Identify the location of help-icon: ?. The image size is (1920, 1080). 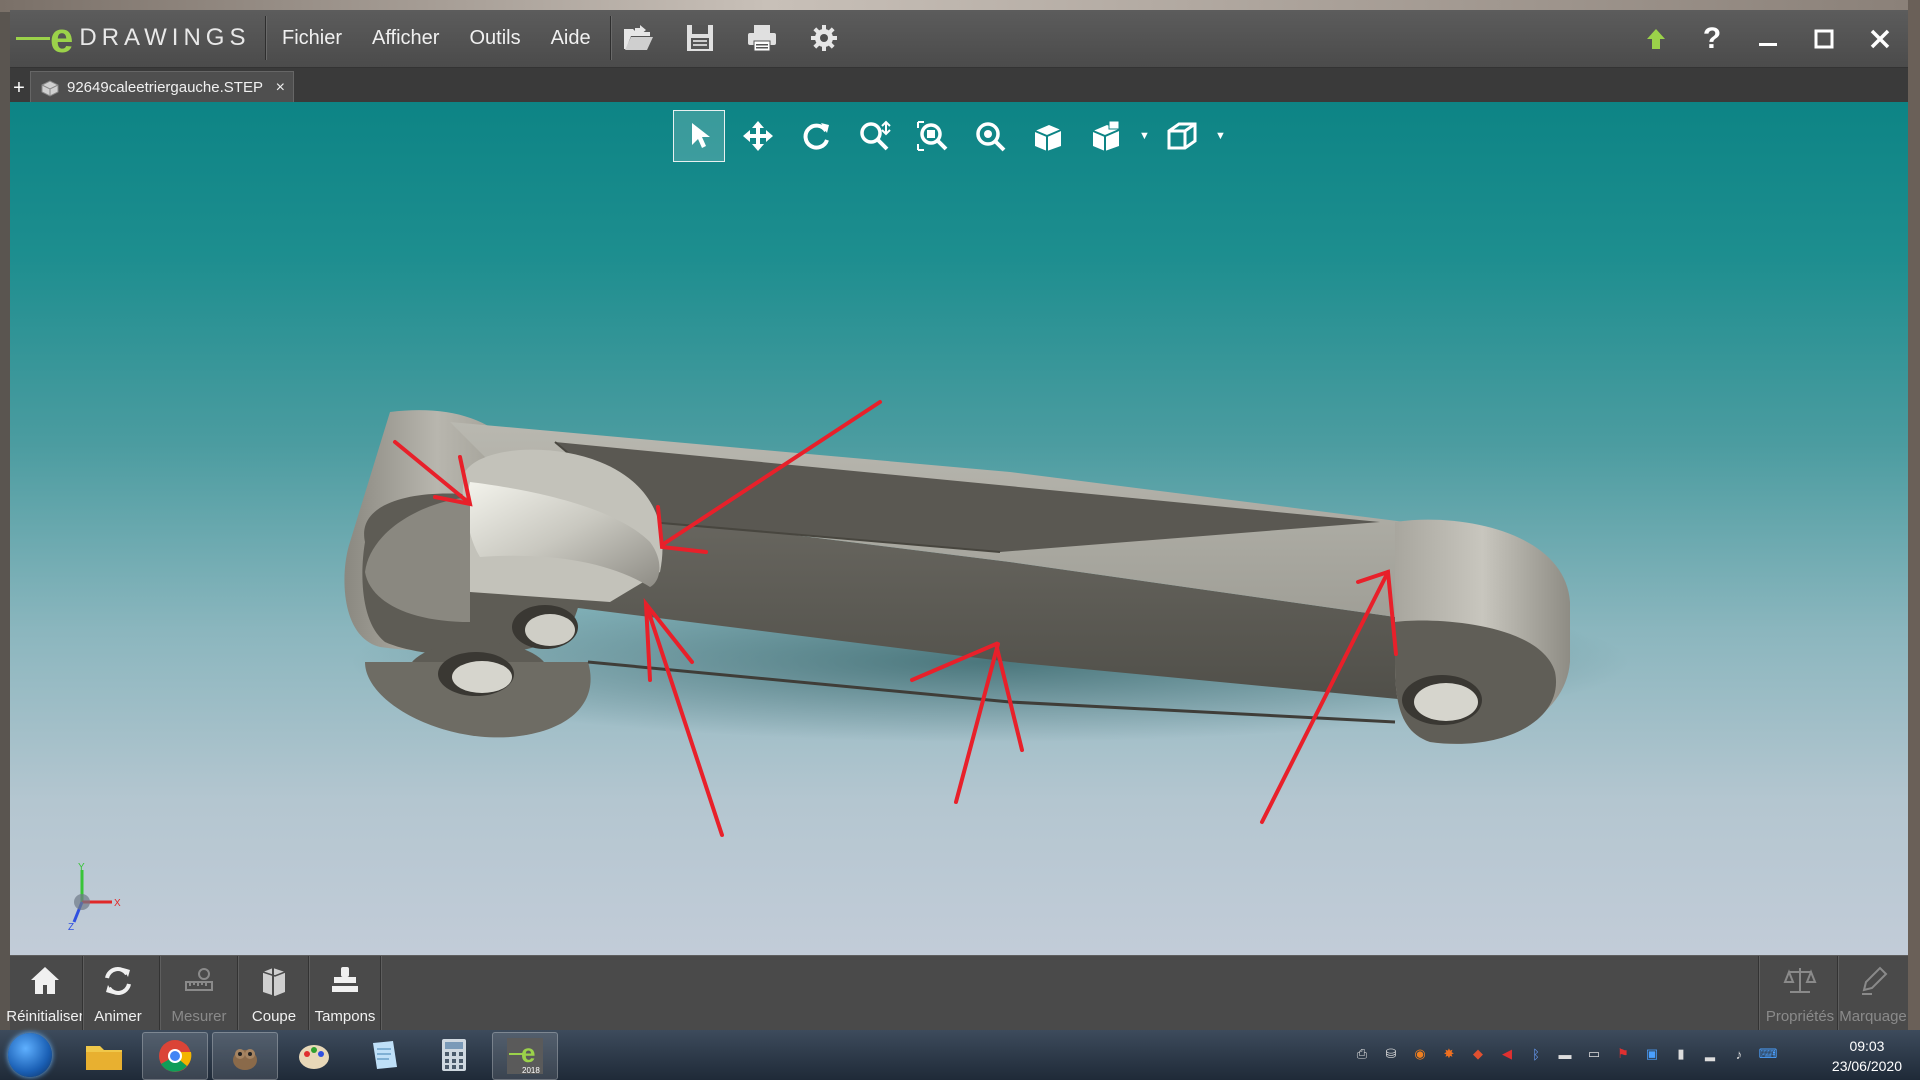
(1712, 38).